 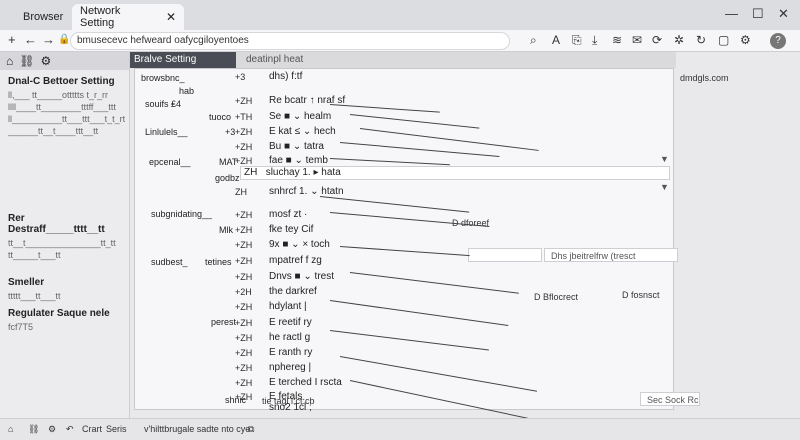 What do you see at coordinates (778, 41) in the screenshot?
I see `profile-avatar-icon: ?` at bounding box center [778, 41].